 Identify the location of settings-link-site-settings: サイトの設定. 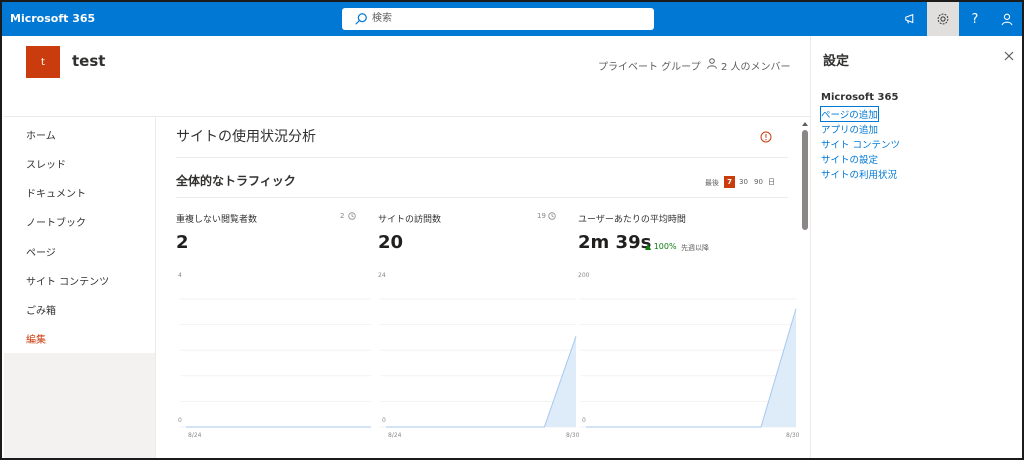
(849, 159).